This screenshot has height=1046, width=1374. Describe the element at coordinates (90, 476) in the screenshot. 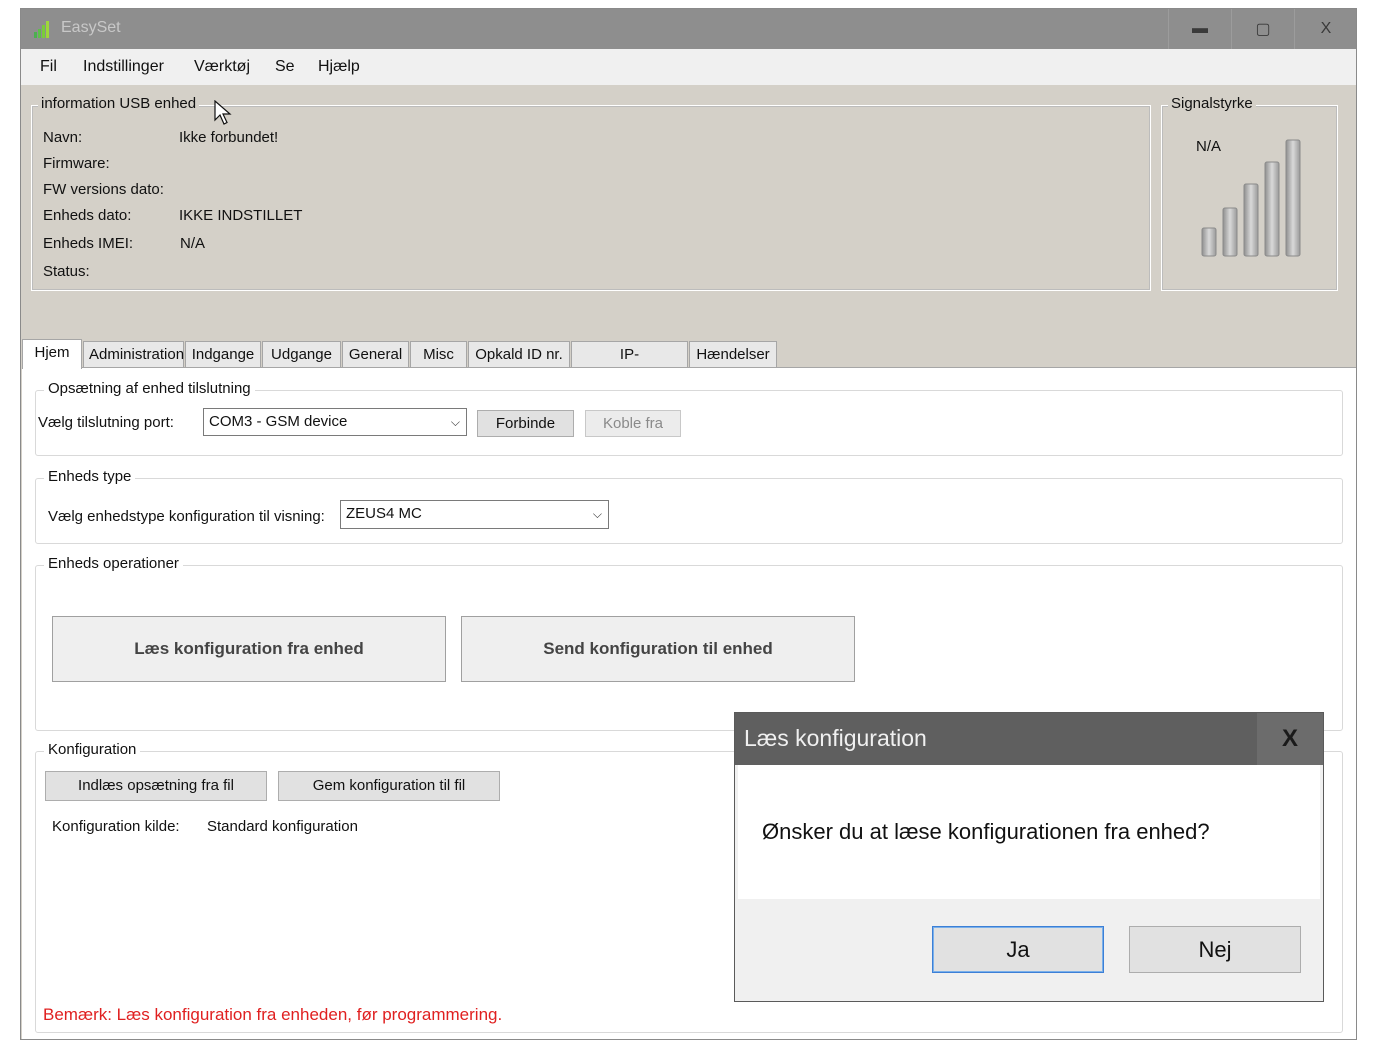

I see `device-type-legend: Enheds type` at that location.